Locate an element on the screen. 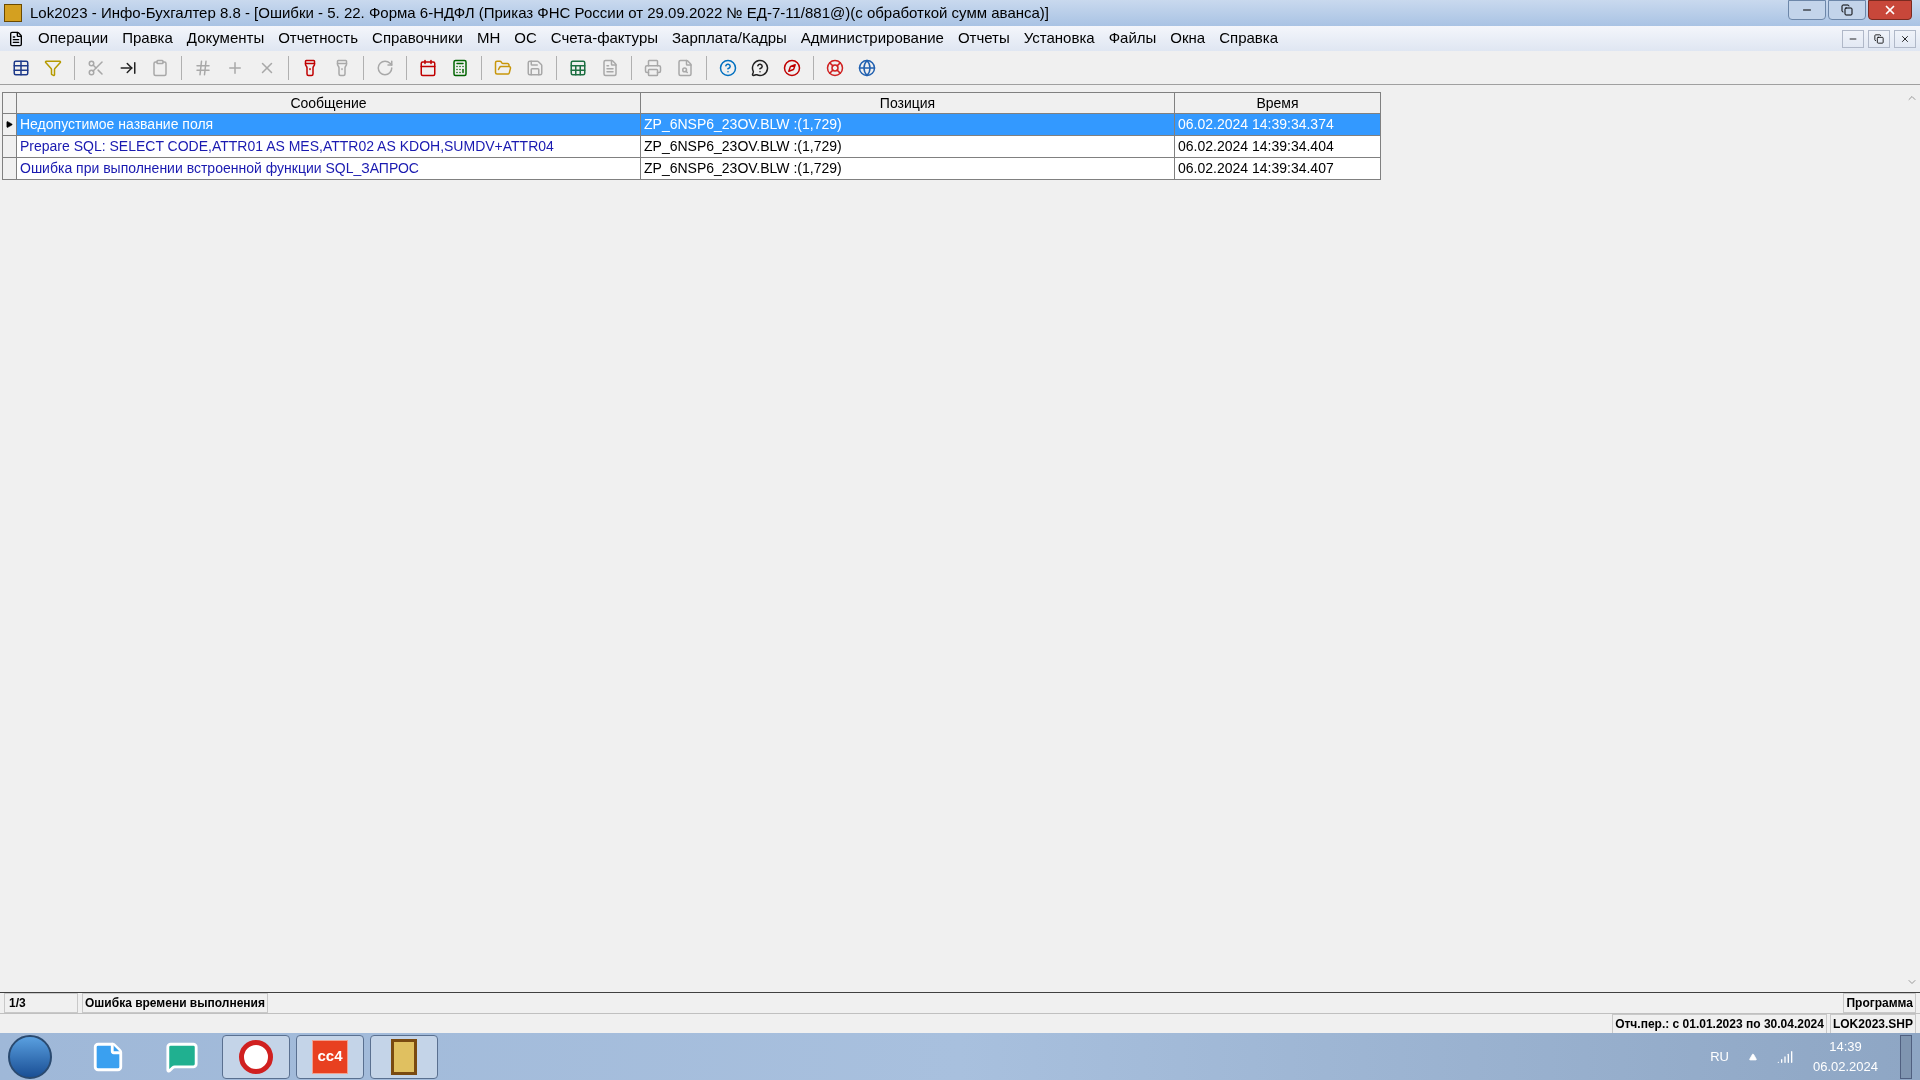  table-cell: 06.02.2024 14:39:34.374 is located at coordinates (1278, 125).